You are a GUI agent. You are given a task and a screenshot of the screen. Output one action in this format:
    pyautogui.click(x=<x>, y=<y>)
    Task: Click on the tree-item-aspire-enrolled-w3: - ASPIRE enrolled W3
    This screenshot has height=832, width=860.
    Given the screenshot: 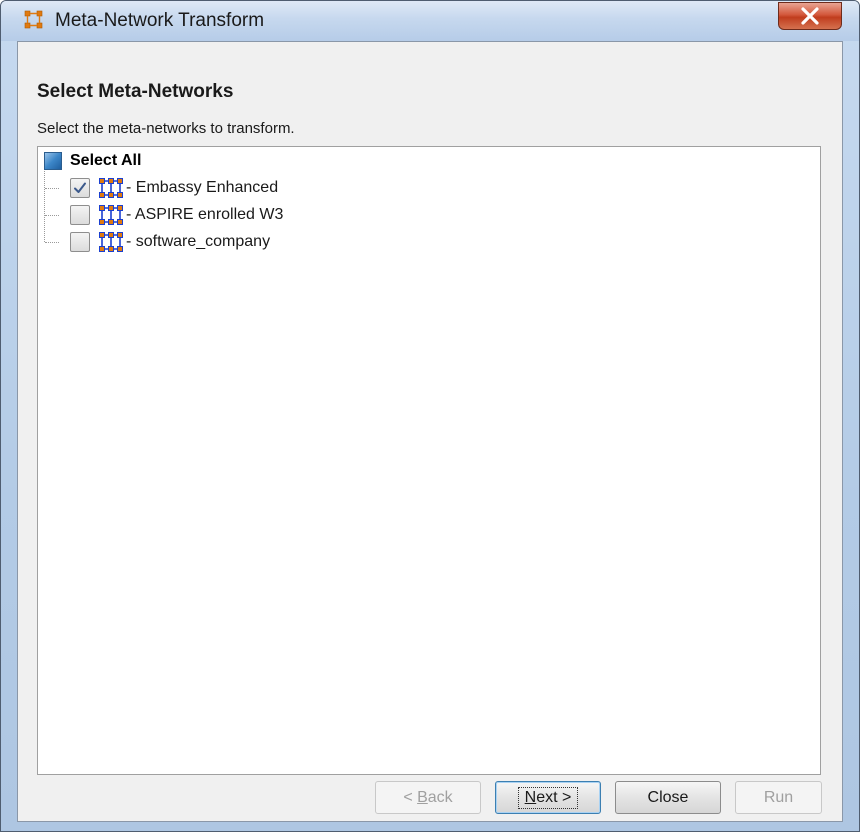 What is the action you would take?
    pyautogui.click(x=176, y=215)
    